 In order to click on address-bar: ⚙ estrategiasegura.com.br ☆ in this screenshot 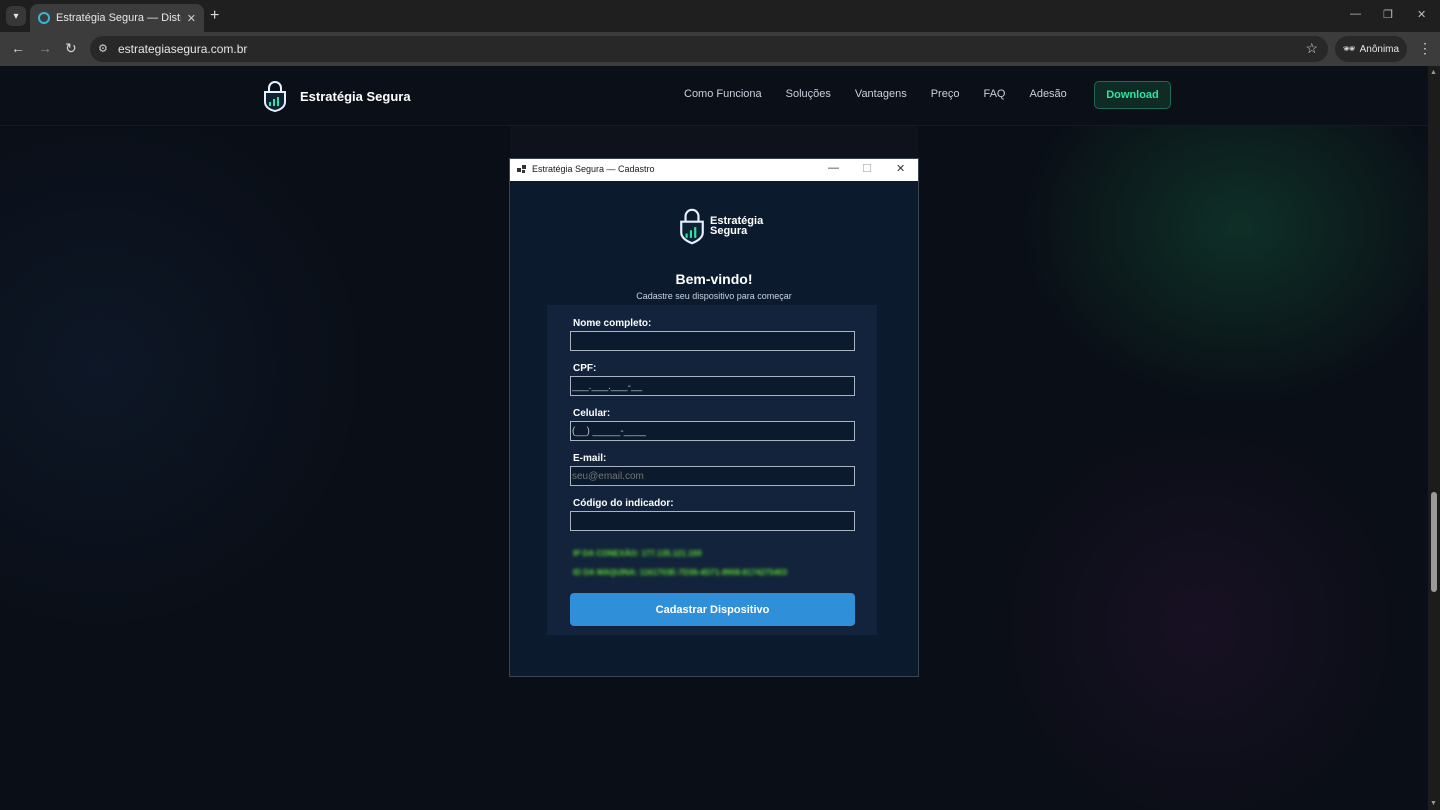, I will do `click(709, 49)`.